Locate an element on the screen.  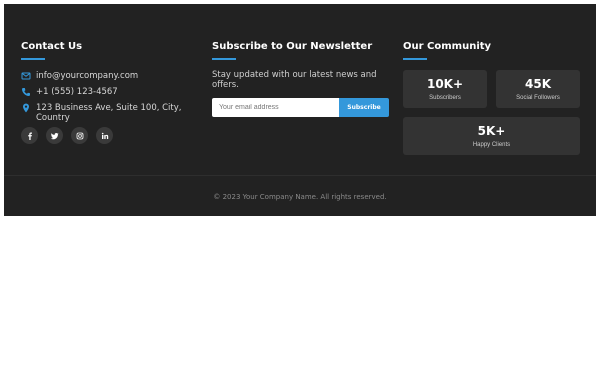
subscribe-form: Subscribe is located at coordinates (300, 107).